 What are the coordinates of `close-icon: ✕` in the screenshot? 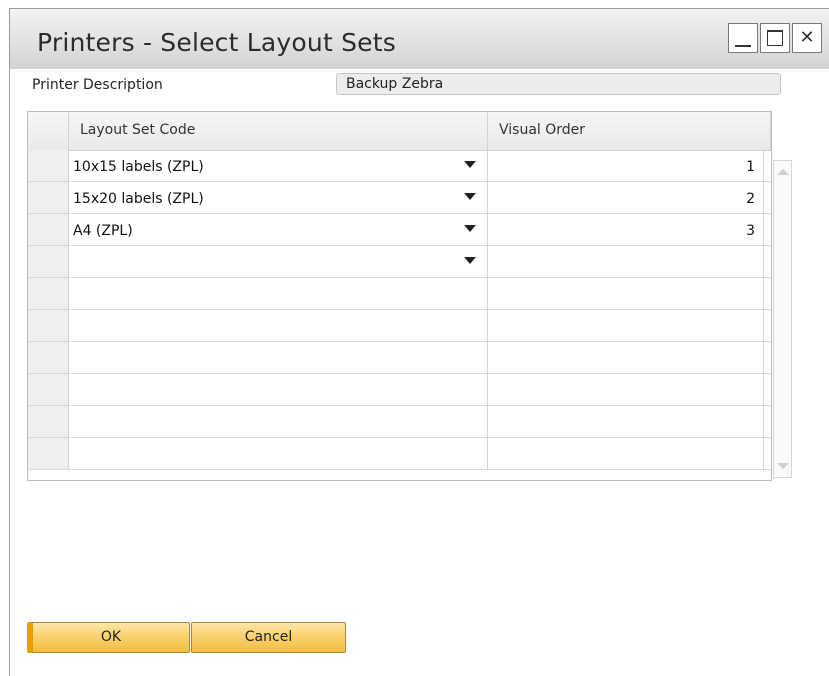 It's located at (807, 37).